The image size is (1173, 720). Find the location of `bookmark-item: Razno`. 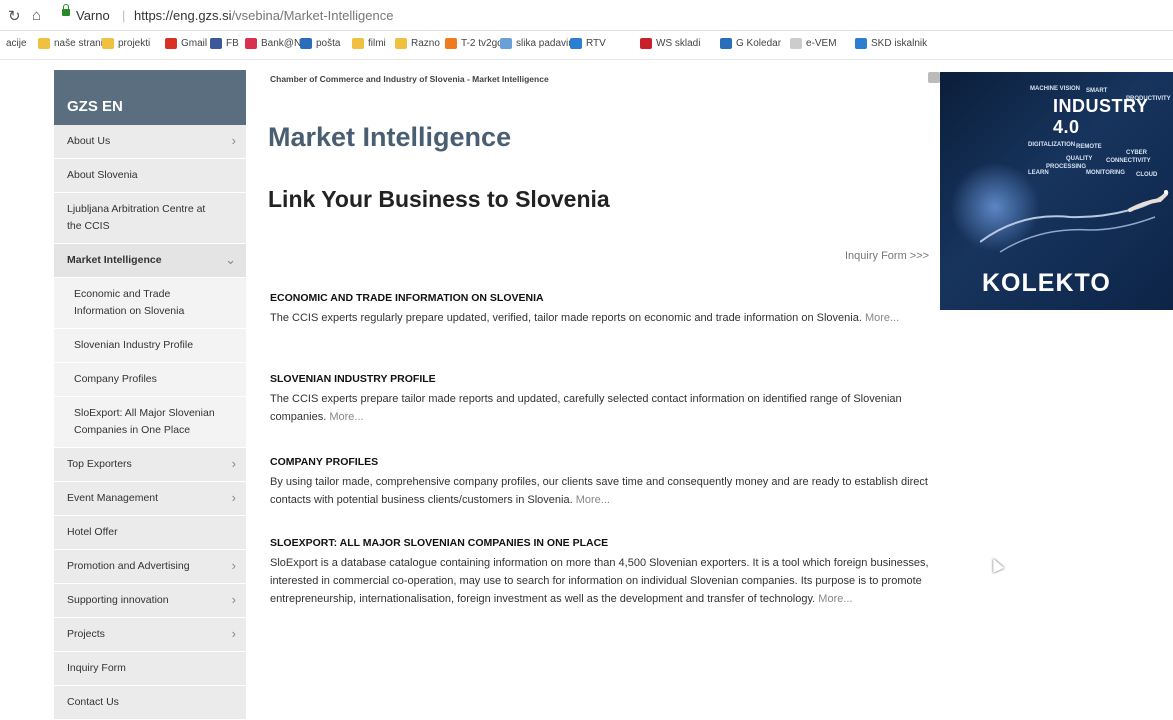

bookmark-item: Razno is located at coordinates (417, 43).